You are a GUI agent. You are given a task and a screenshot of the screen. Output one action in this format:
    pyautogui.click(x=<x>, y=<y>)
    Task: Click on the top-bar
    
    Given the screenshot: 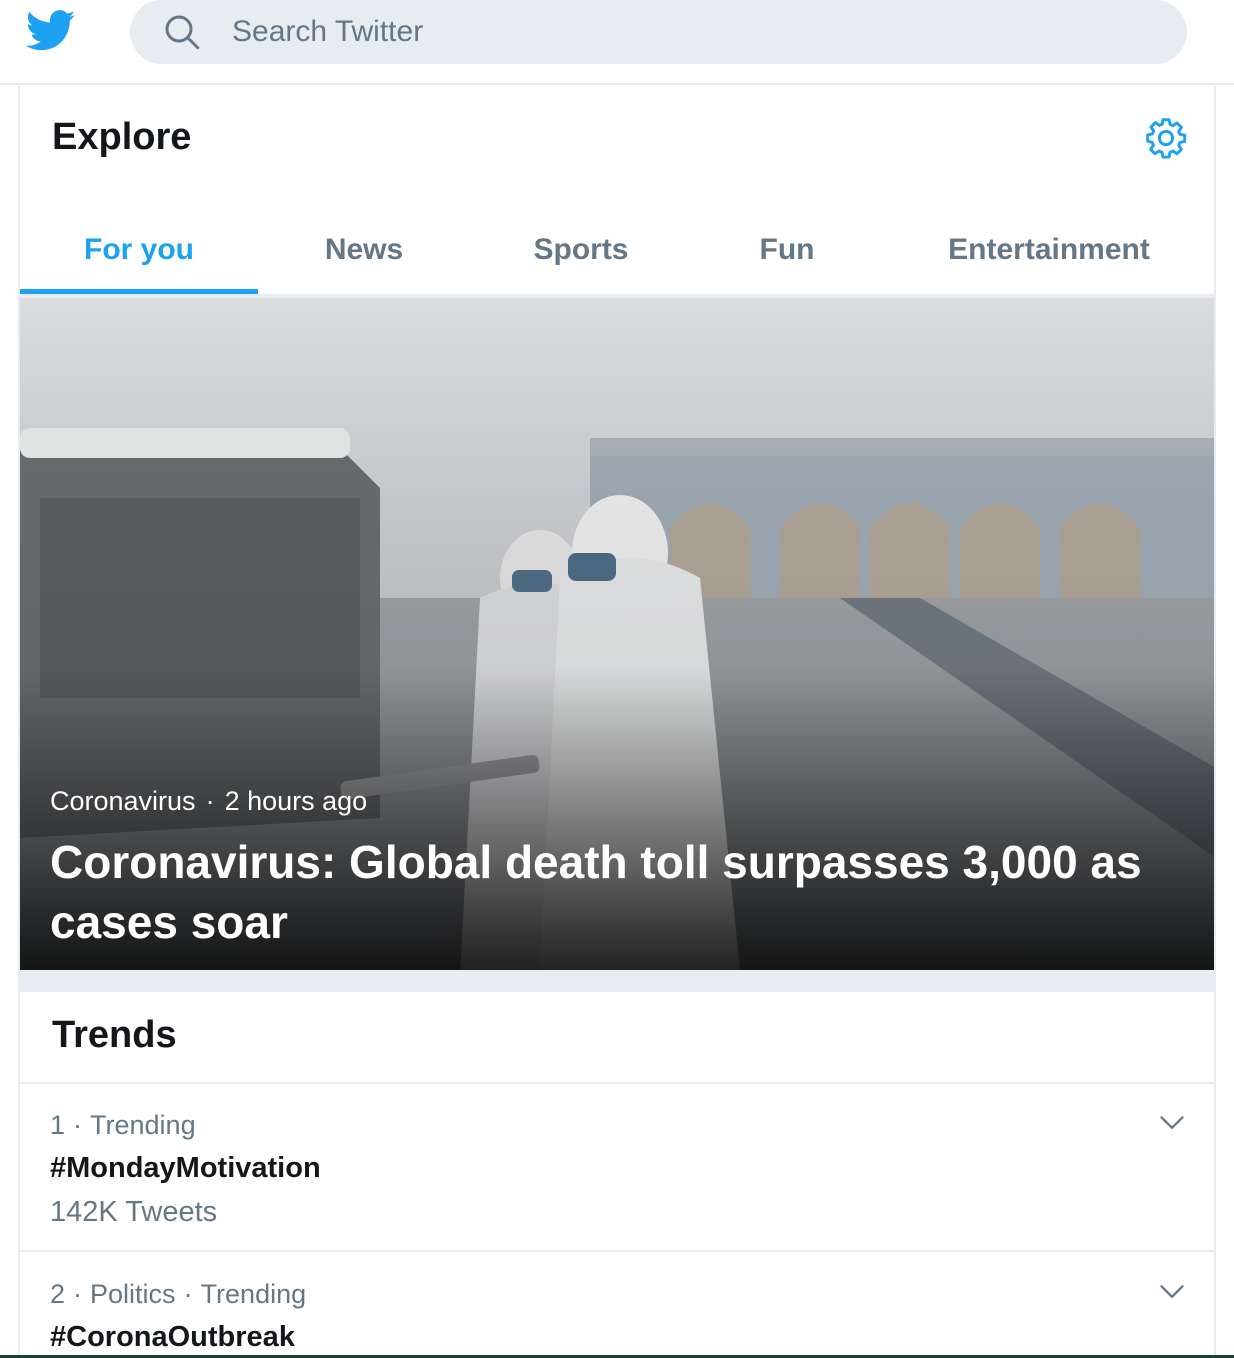 What is the action you would take?
    pyautogui.click(x=617, y=42)
    